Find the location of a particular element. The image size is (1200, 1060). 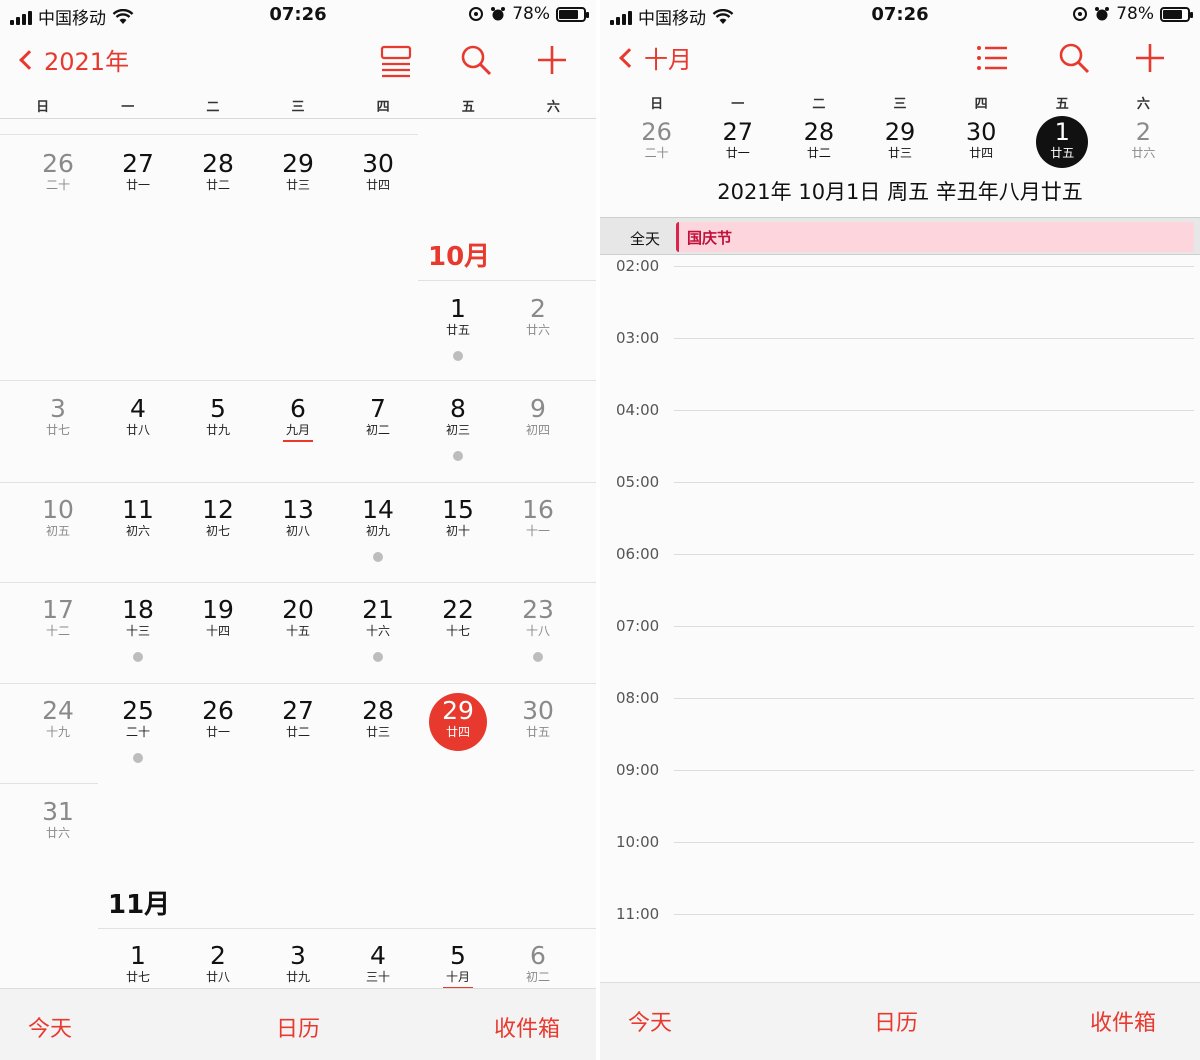

day-cell: 20 十五 is located at coordinates (298, 617).